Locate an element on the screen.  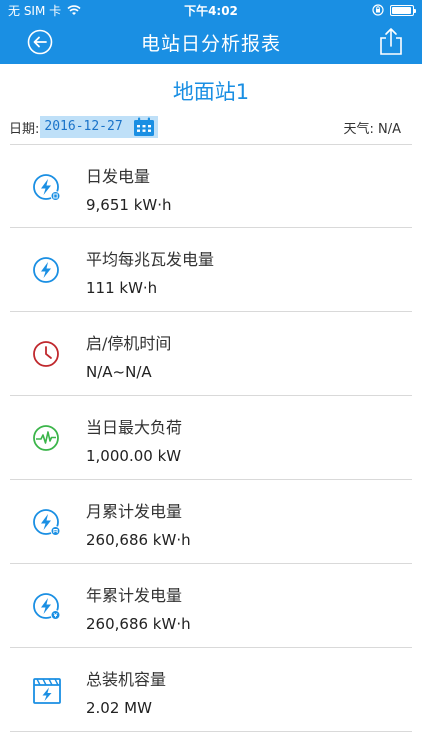
nav-bar: 电站日分析报表 is located at coordinates (211, 42).